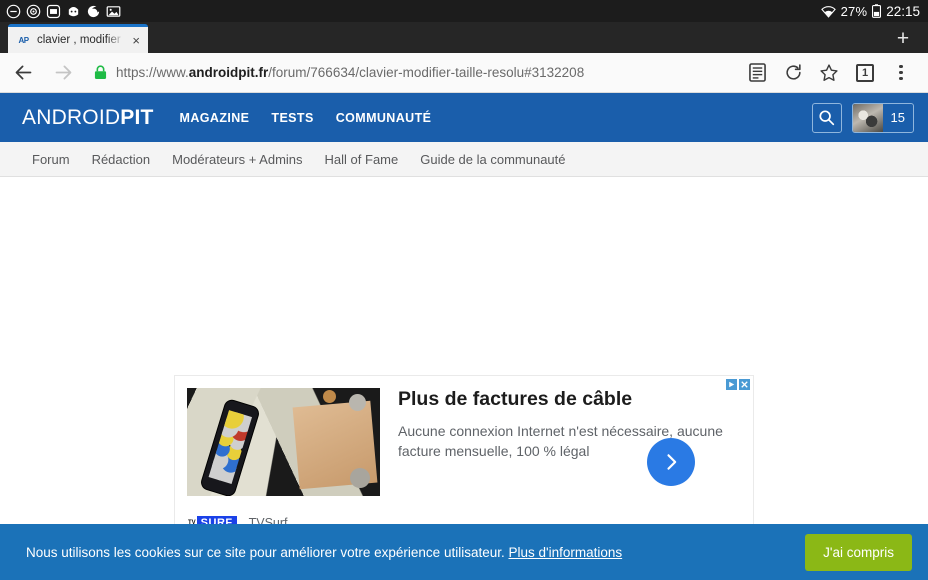 This screenshot has height=580, width=928. Describe the element at coordinates (121, 159) in the screenshot. I see `subnav-item-redaction: Rédaction` at that location.